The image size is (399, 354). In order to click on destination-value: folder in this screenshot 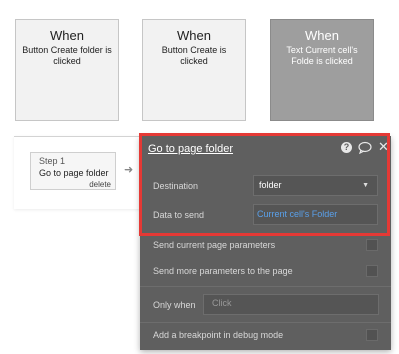, I will do `click(270, 185)`.